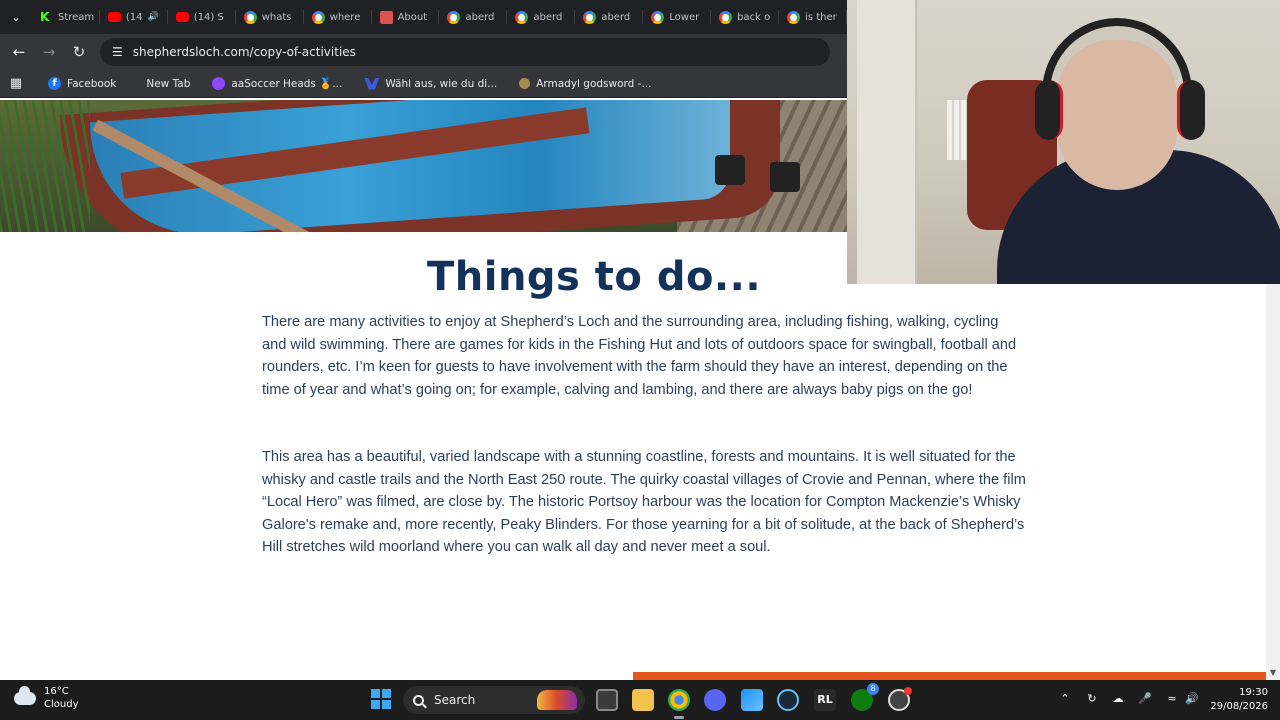 The width and height of the screenshot is (1280, 720). I want to click on tab-label: back o, so click(754, 17).